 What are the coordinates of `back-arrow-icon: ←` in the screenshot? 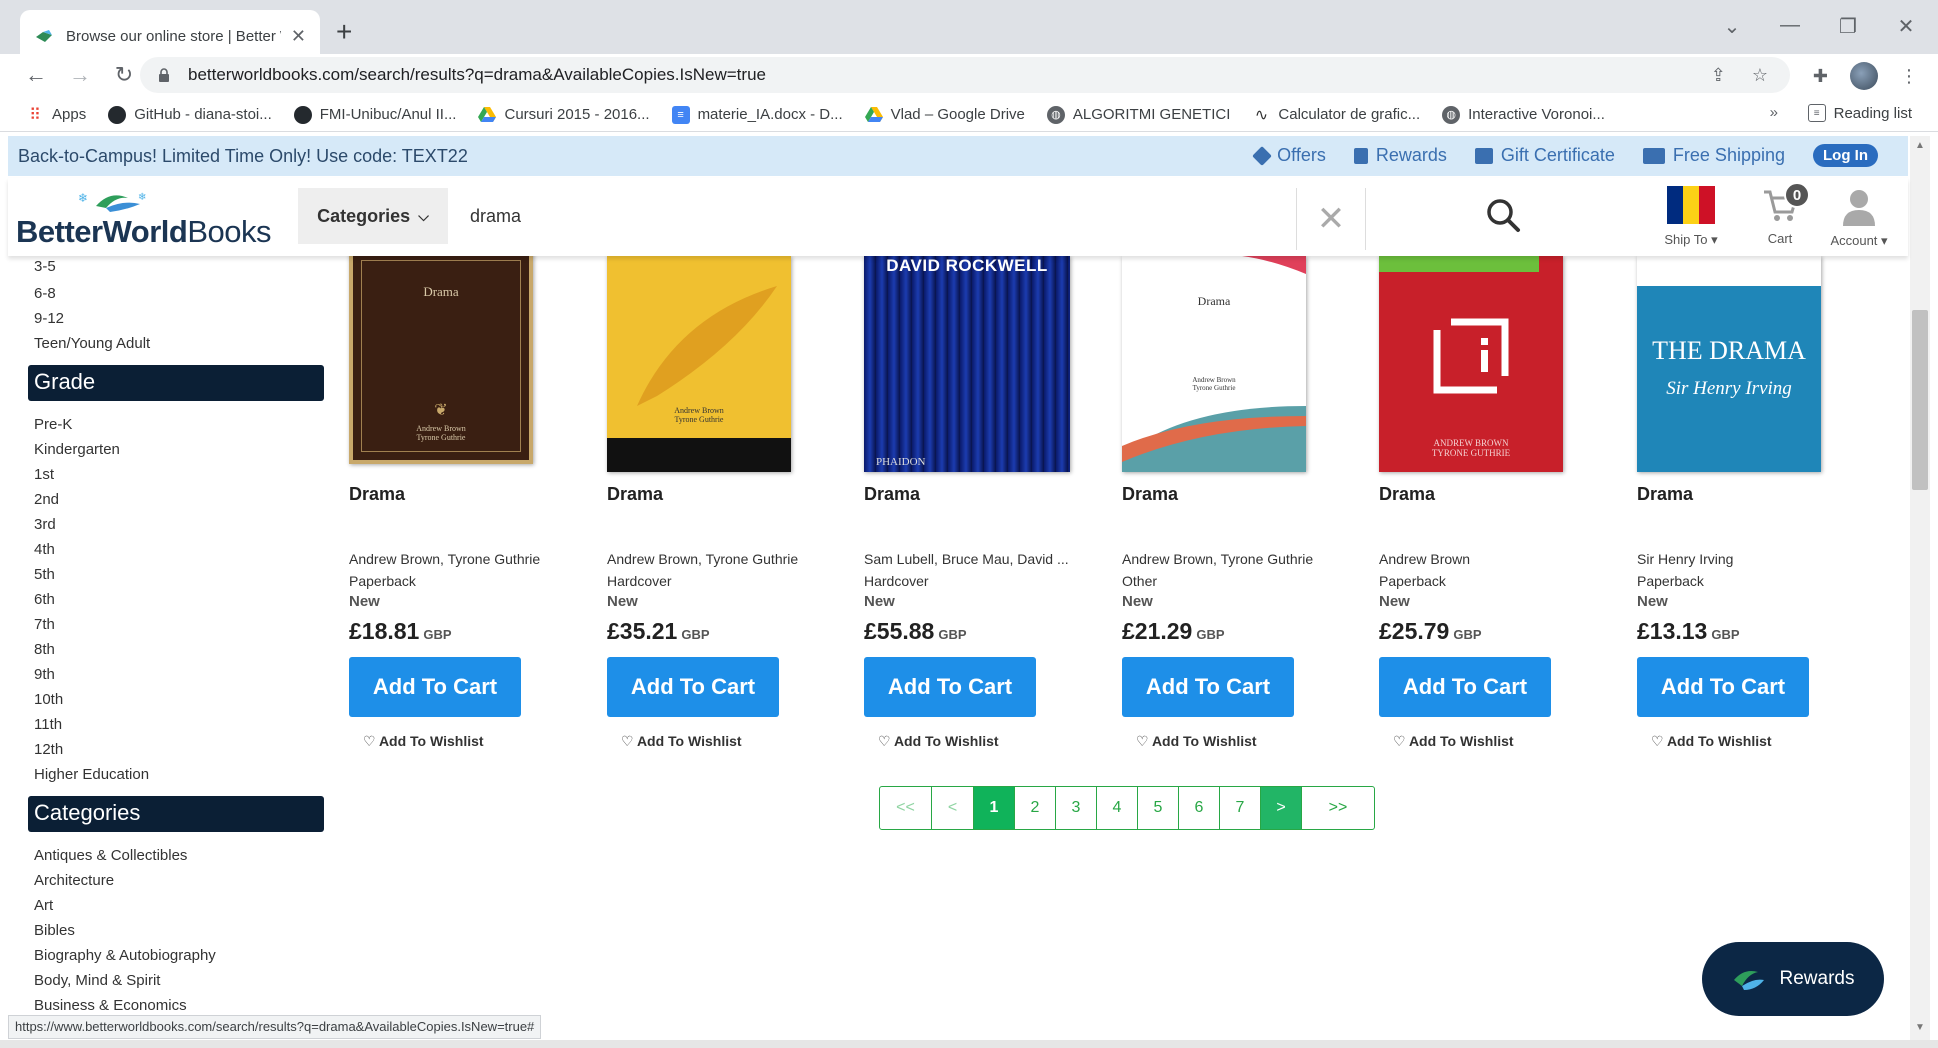 It's located at (36, 75).